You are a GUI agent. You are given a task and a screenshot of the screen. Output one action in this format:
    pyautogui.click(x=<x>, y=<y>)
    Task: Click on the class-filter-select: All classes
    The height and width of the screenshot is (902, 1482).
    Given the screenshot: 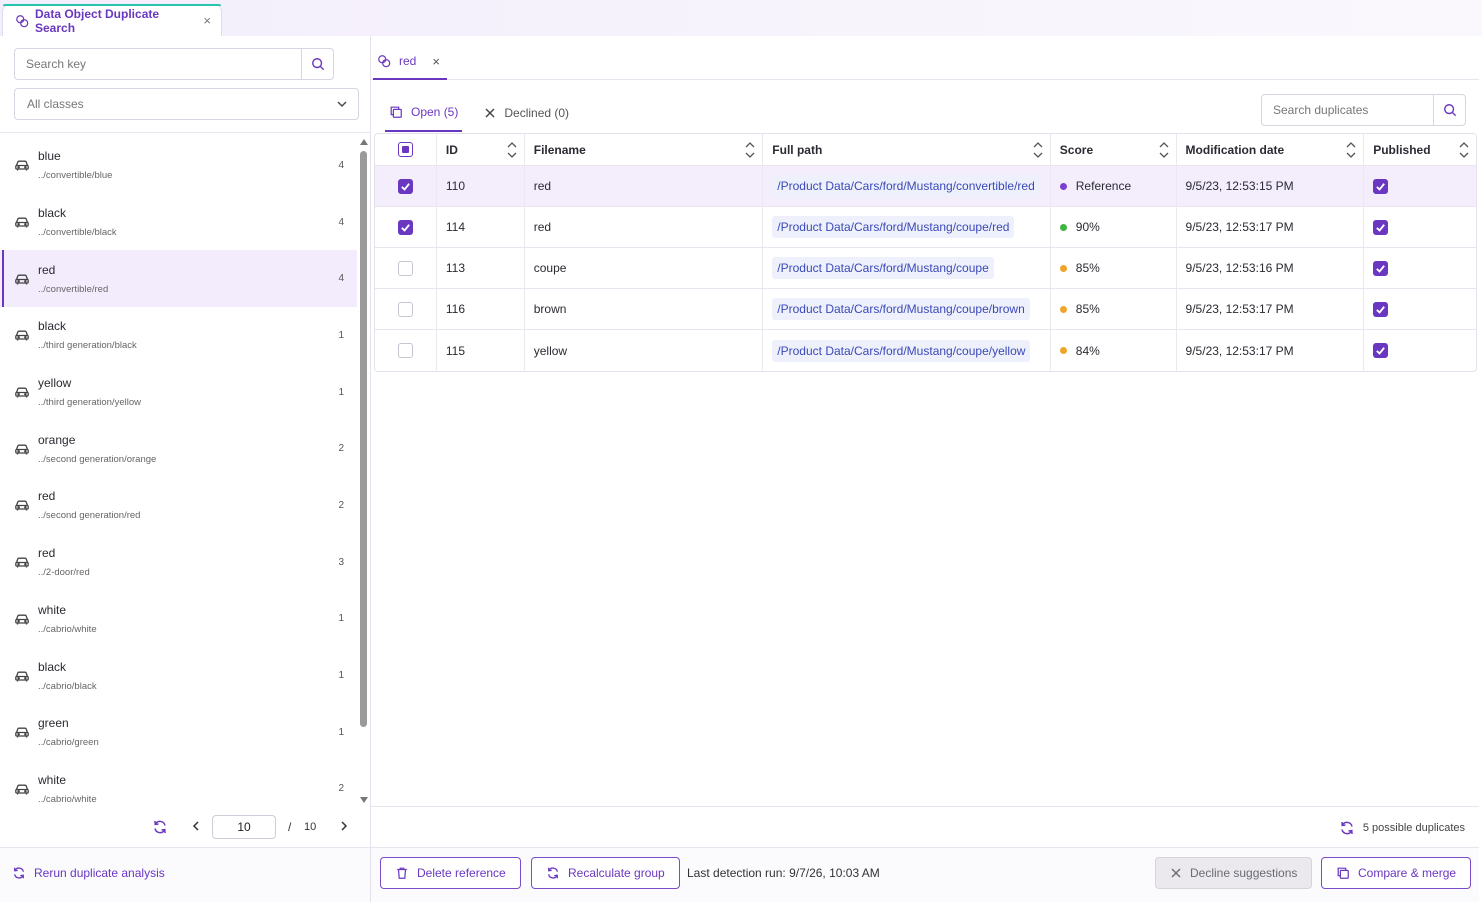 What is the action you would take?
    pyautogui.click(x=186, y=104)
    